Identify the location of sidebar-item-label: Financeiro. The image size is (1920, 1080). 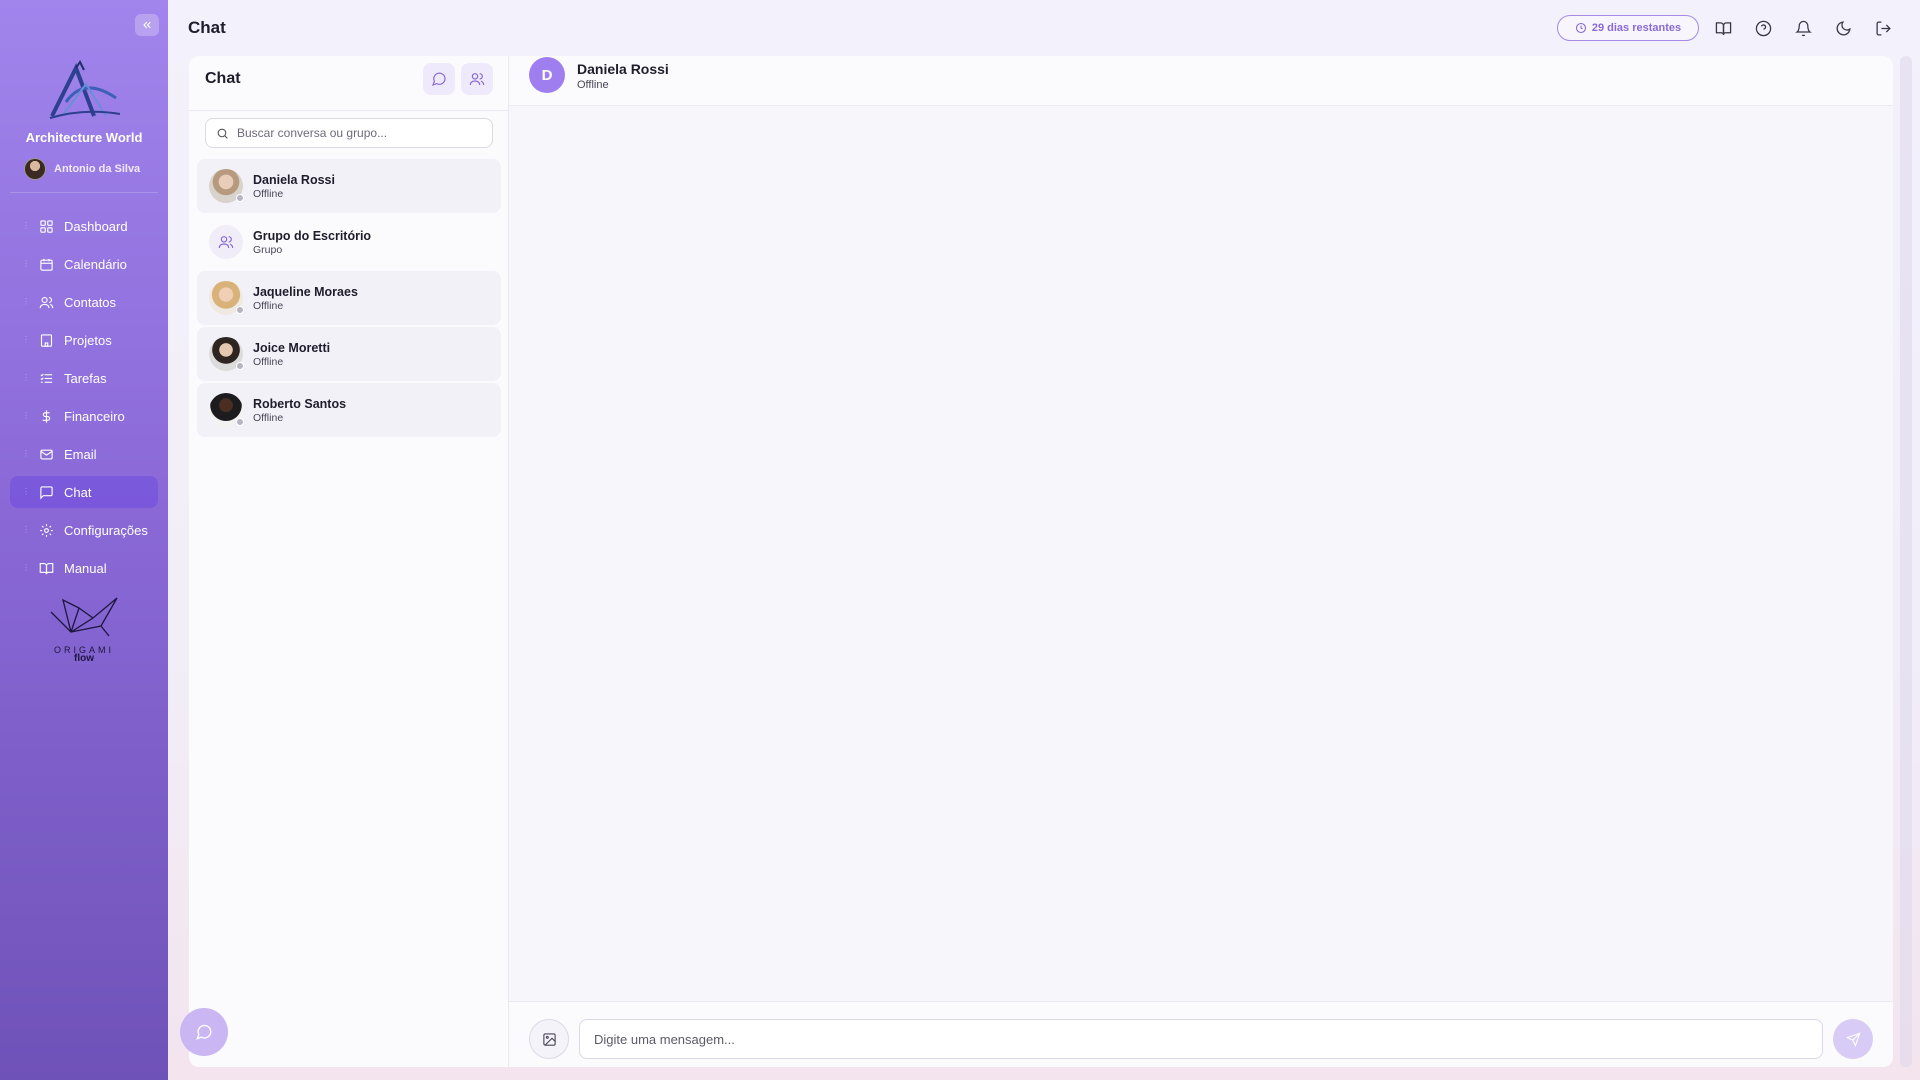
(94, 416).